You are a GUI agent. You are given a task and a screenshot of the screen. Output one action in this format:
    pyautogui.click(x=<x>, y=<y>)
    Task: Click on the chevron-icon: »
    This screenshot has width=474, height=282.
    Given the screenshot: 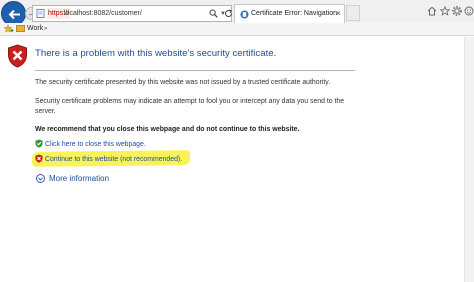 What is the action you would take?
    pyautogui.click(x=45, y=29)
    